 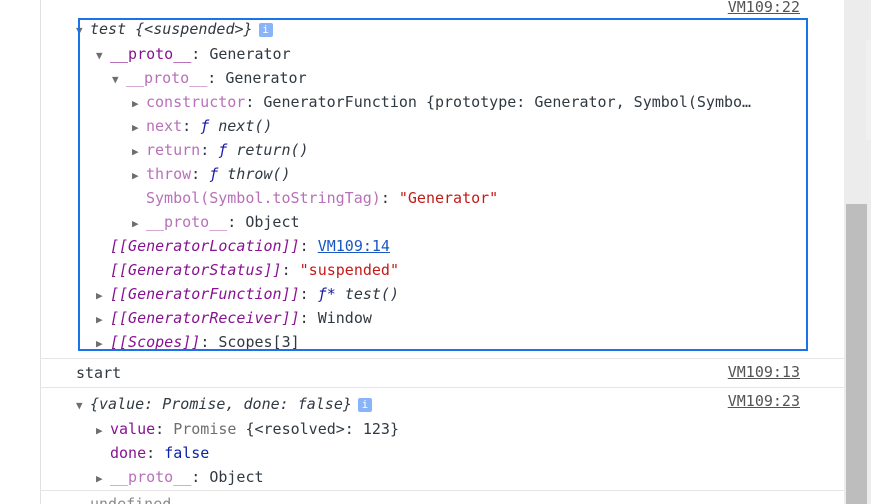 I want to click on prop-value: "suspended", so click(x=349, y=270).